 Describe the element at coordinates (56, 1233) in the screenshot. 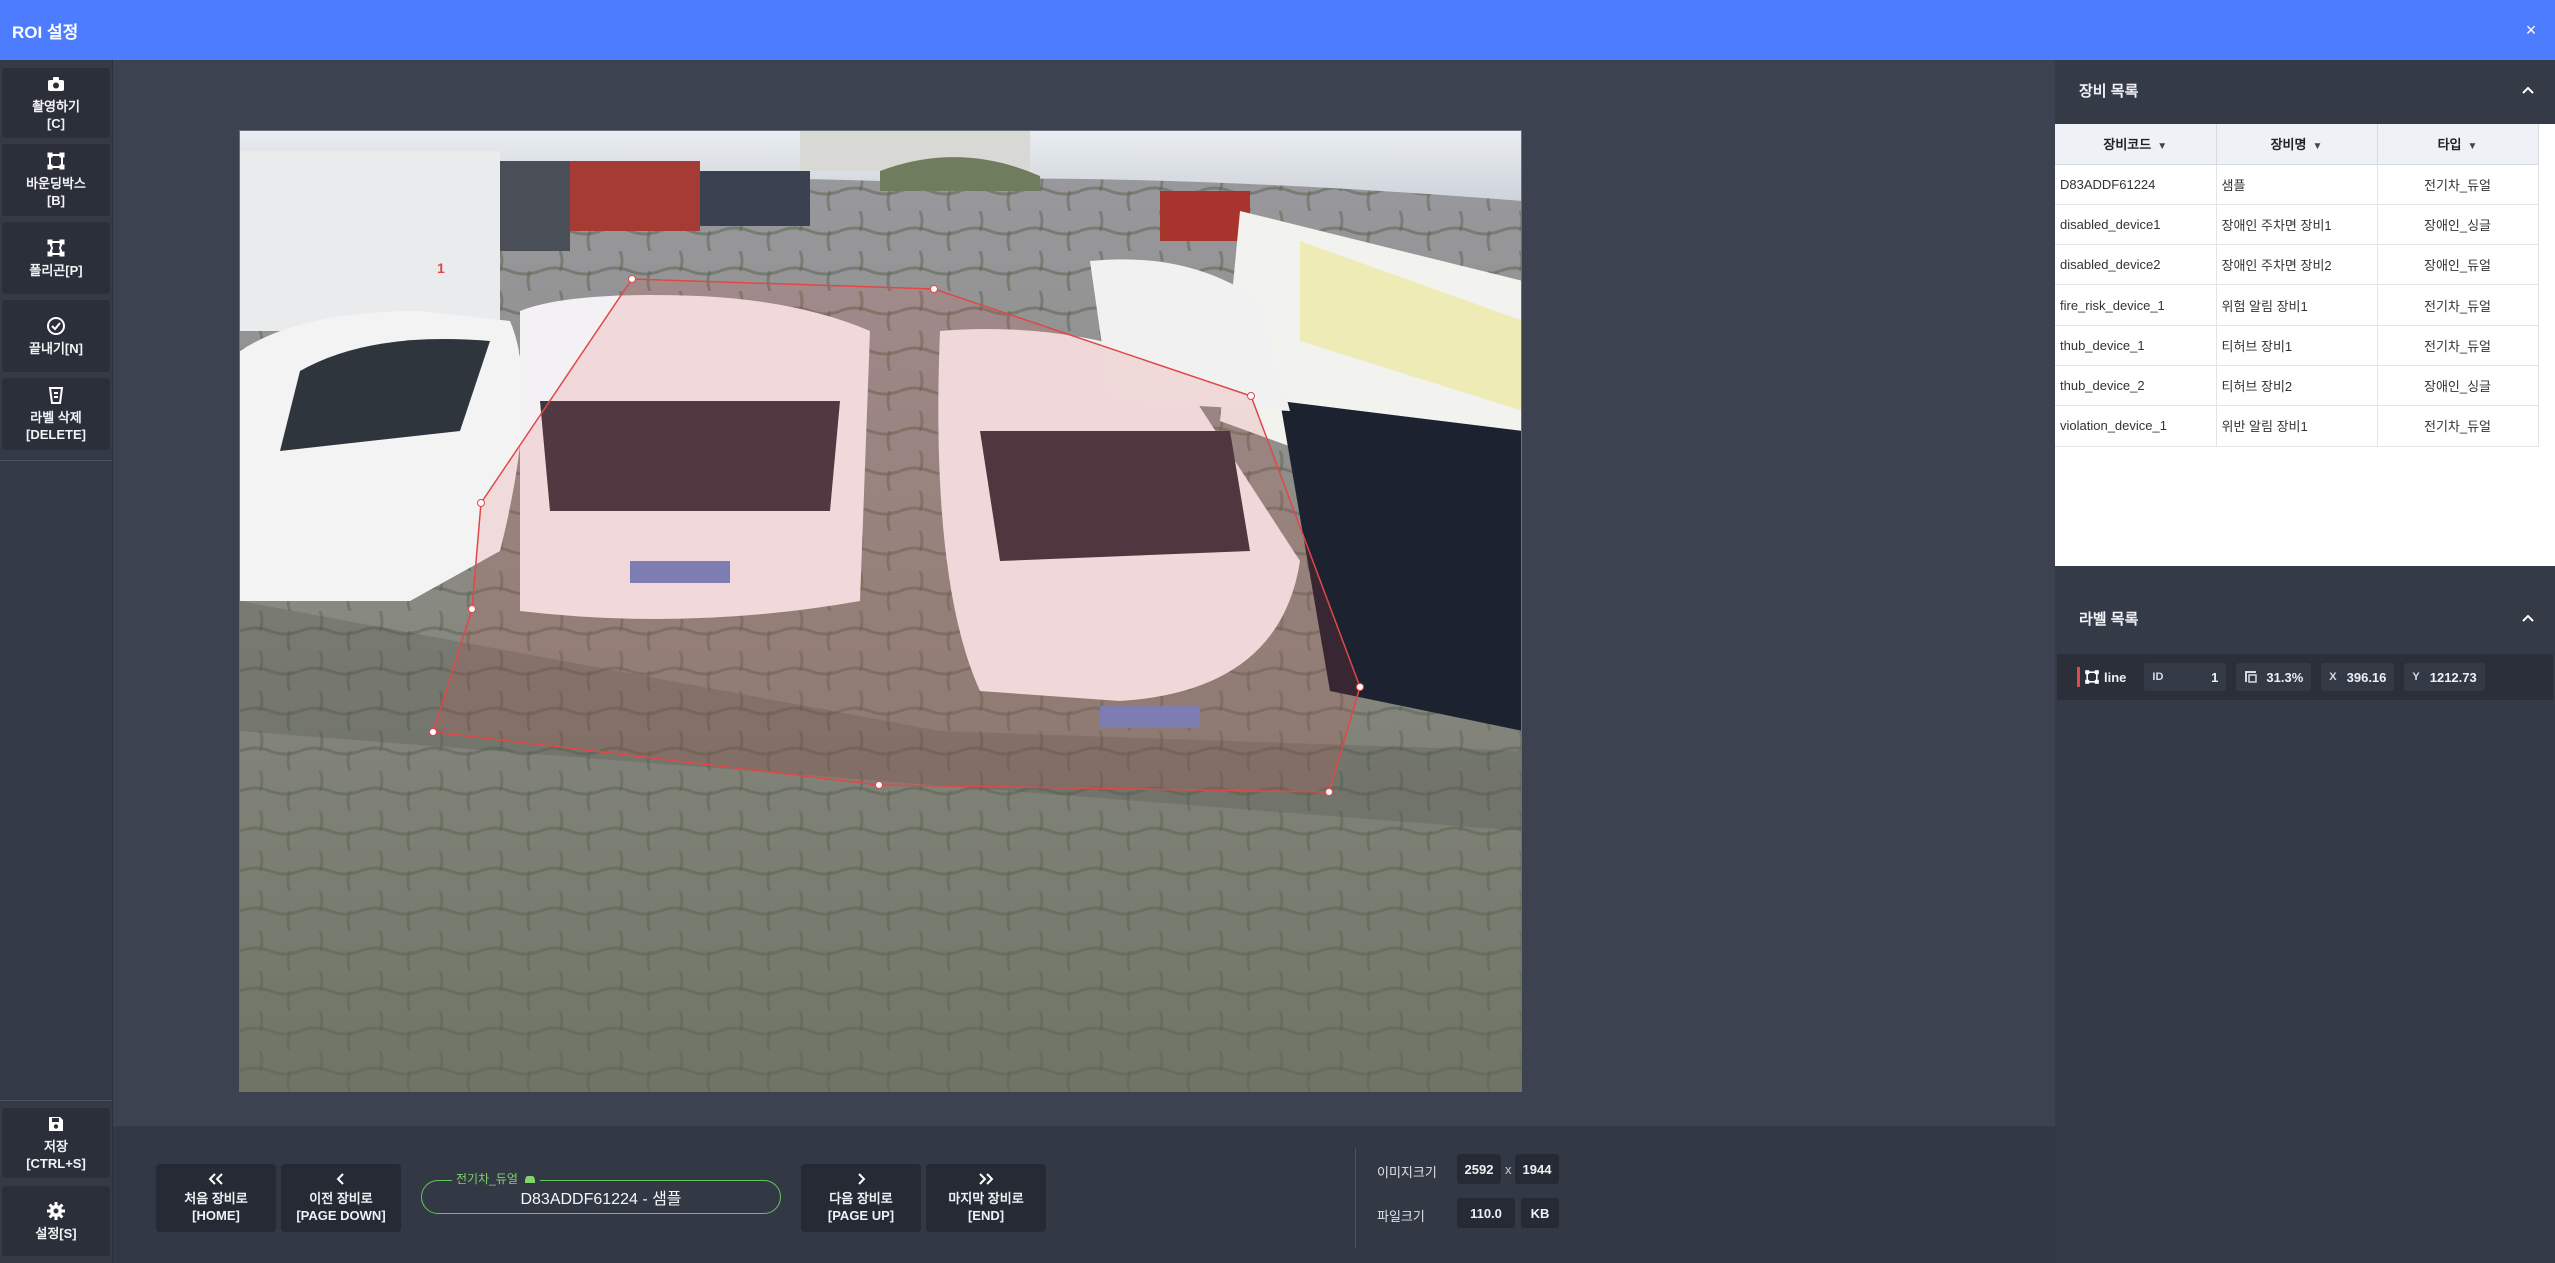

I see `settings-label: 설정[S]` at that location.